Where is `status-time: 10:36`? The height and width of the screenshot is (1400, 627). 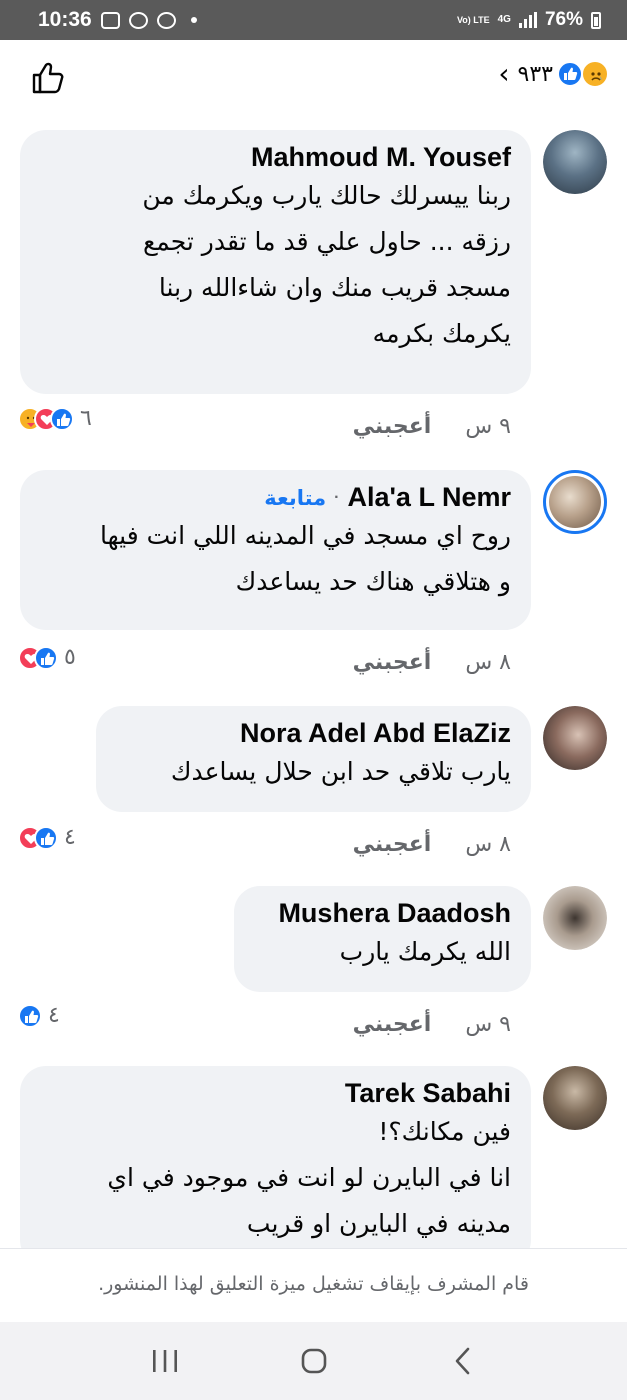 status-time: 10:36 is located at coordinates (65, 19).